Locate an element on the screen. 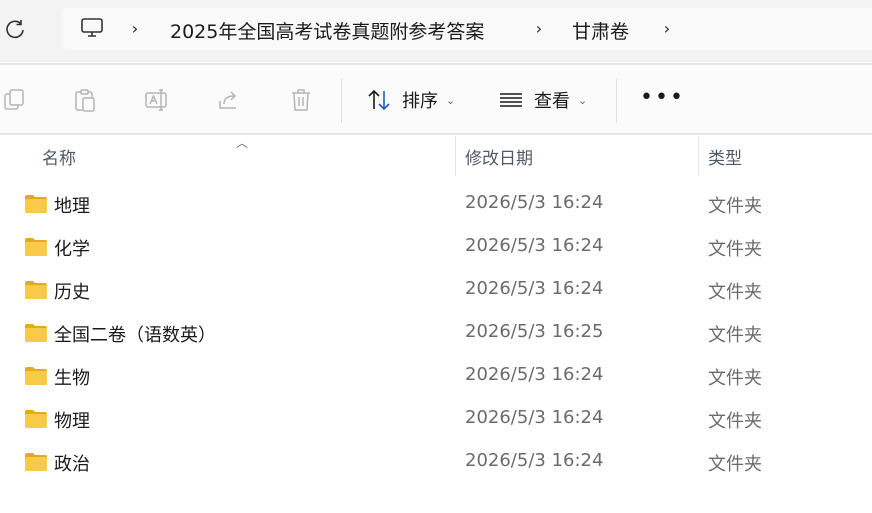  file-row: 物理 2026/5/3 16:24 文件夹 is located at coordinates (436, 418).